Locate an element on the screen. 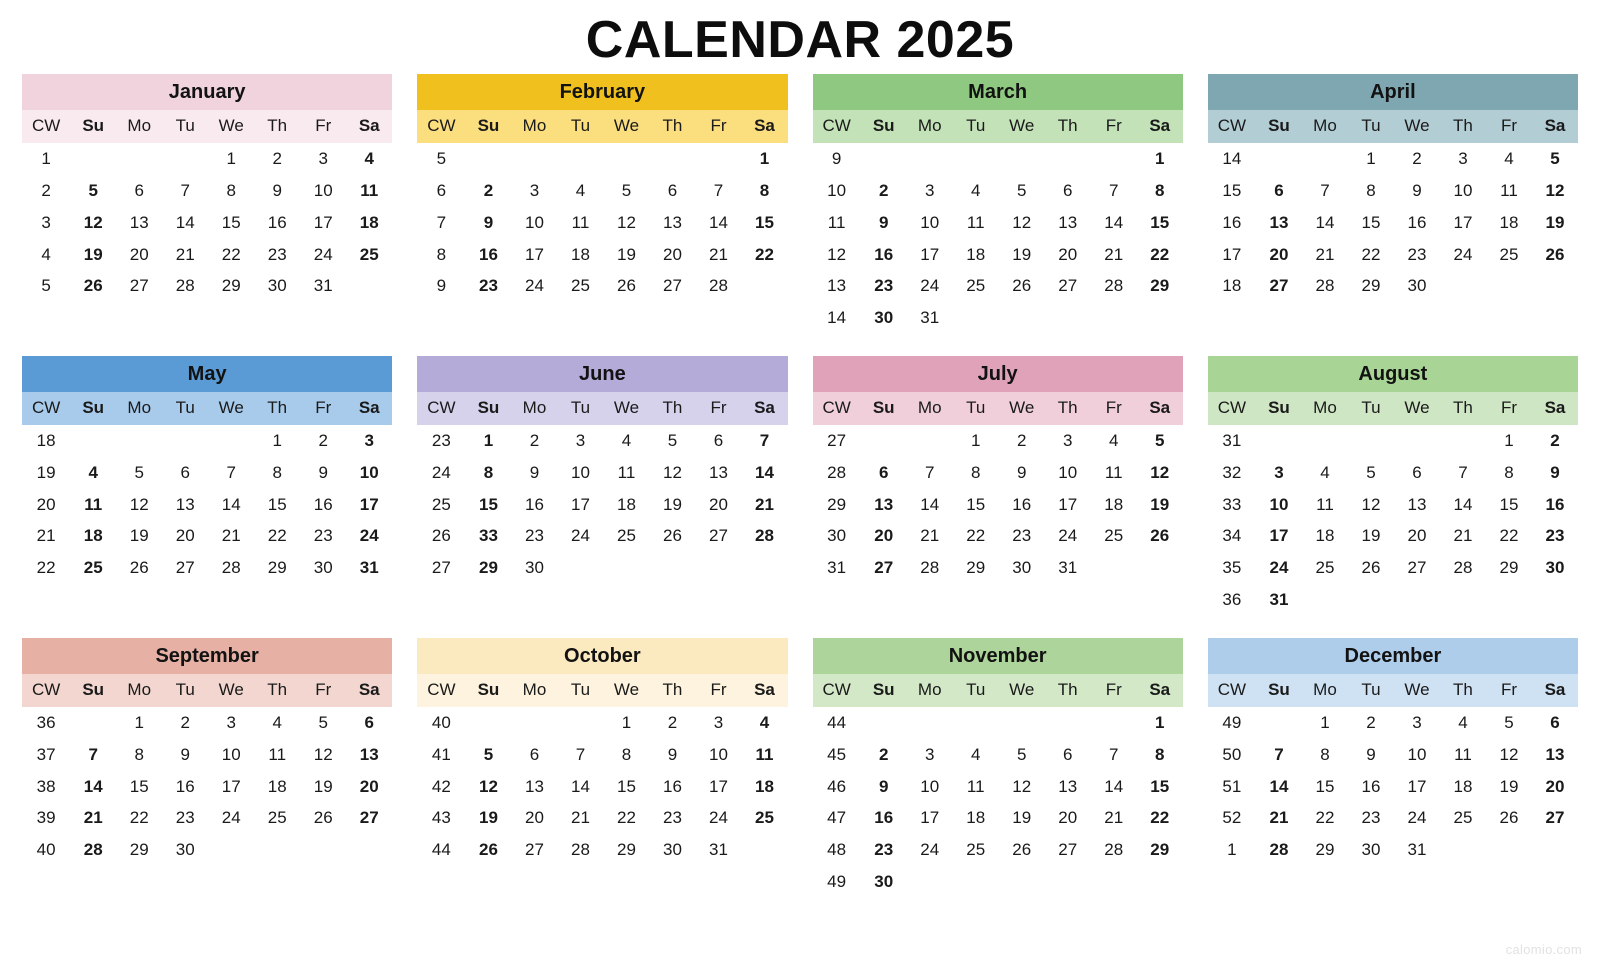 The width and height of the screenshot is (1600, 967). day-cell: 3 is located at coordinates (929, 190).